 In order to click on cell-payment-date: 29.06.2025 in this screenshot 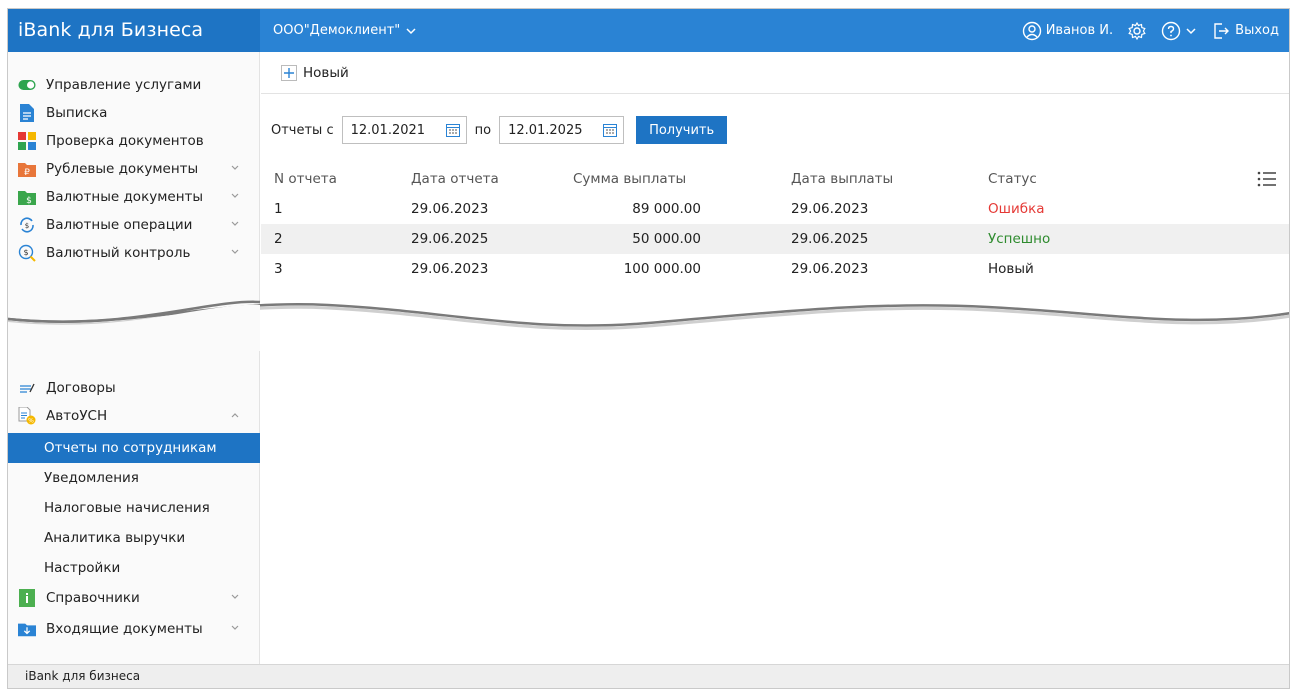, I will do `click(830, 239)`.